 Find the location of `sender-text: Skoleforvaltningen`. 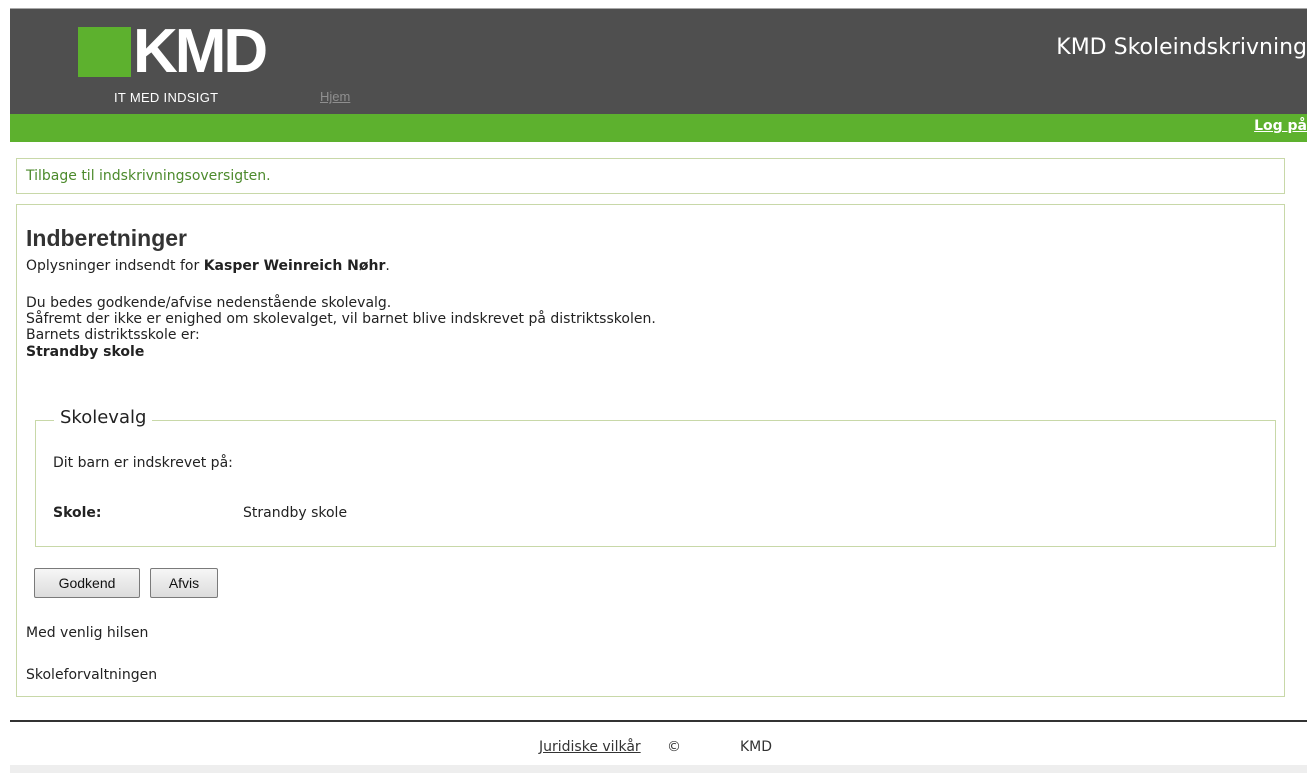

sender-text: Skoleforvaltningen is located at coordinates (92, 675).